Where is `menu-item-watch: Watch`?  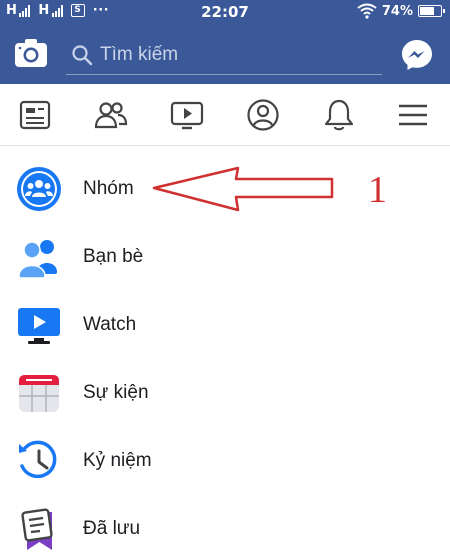
menu-item-watch: Watch is located at coordinates (225, 320).